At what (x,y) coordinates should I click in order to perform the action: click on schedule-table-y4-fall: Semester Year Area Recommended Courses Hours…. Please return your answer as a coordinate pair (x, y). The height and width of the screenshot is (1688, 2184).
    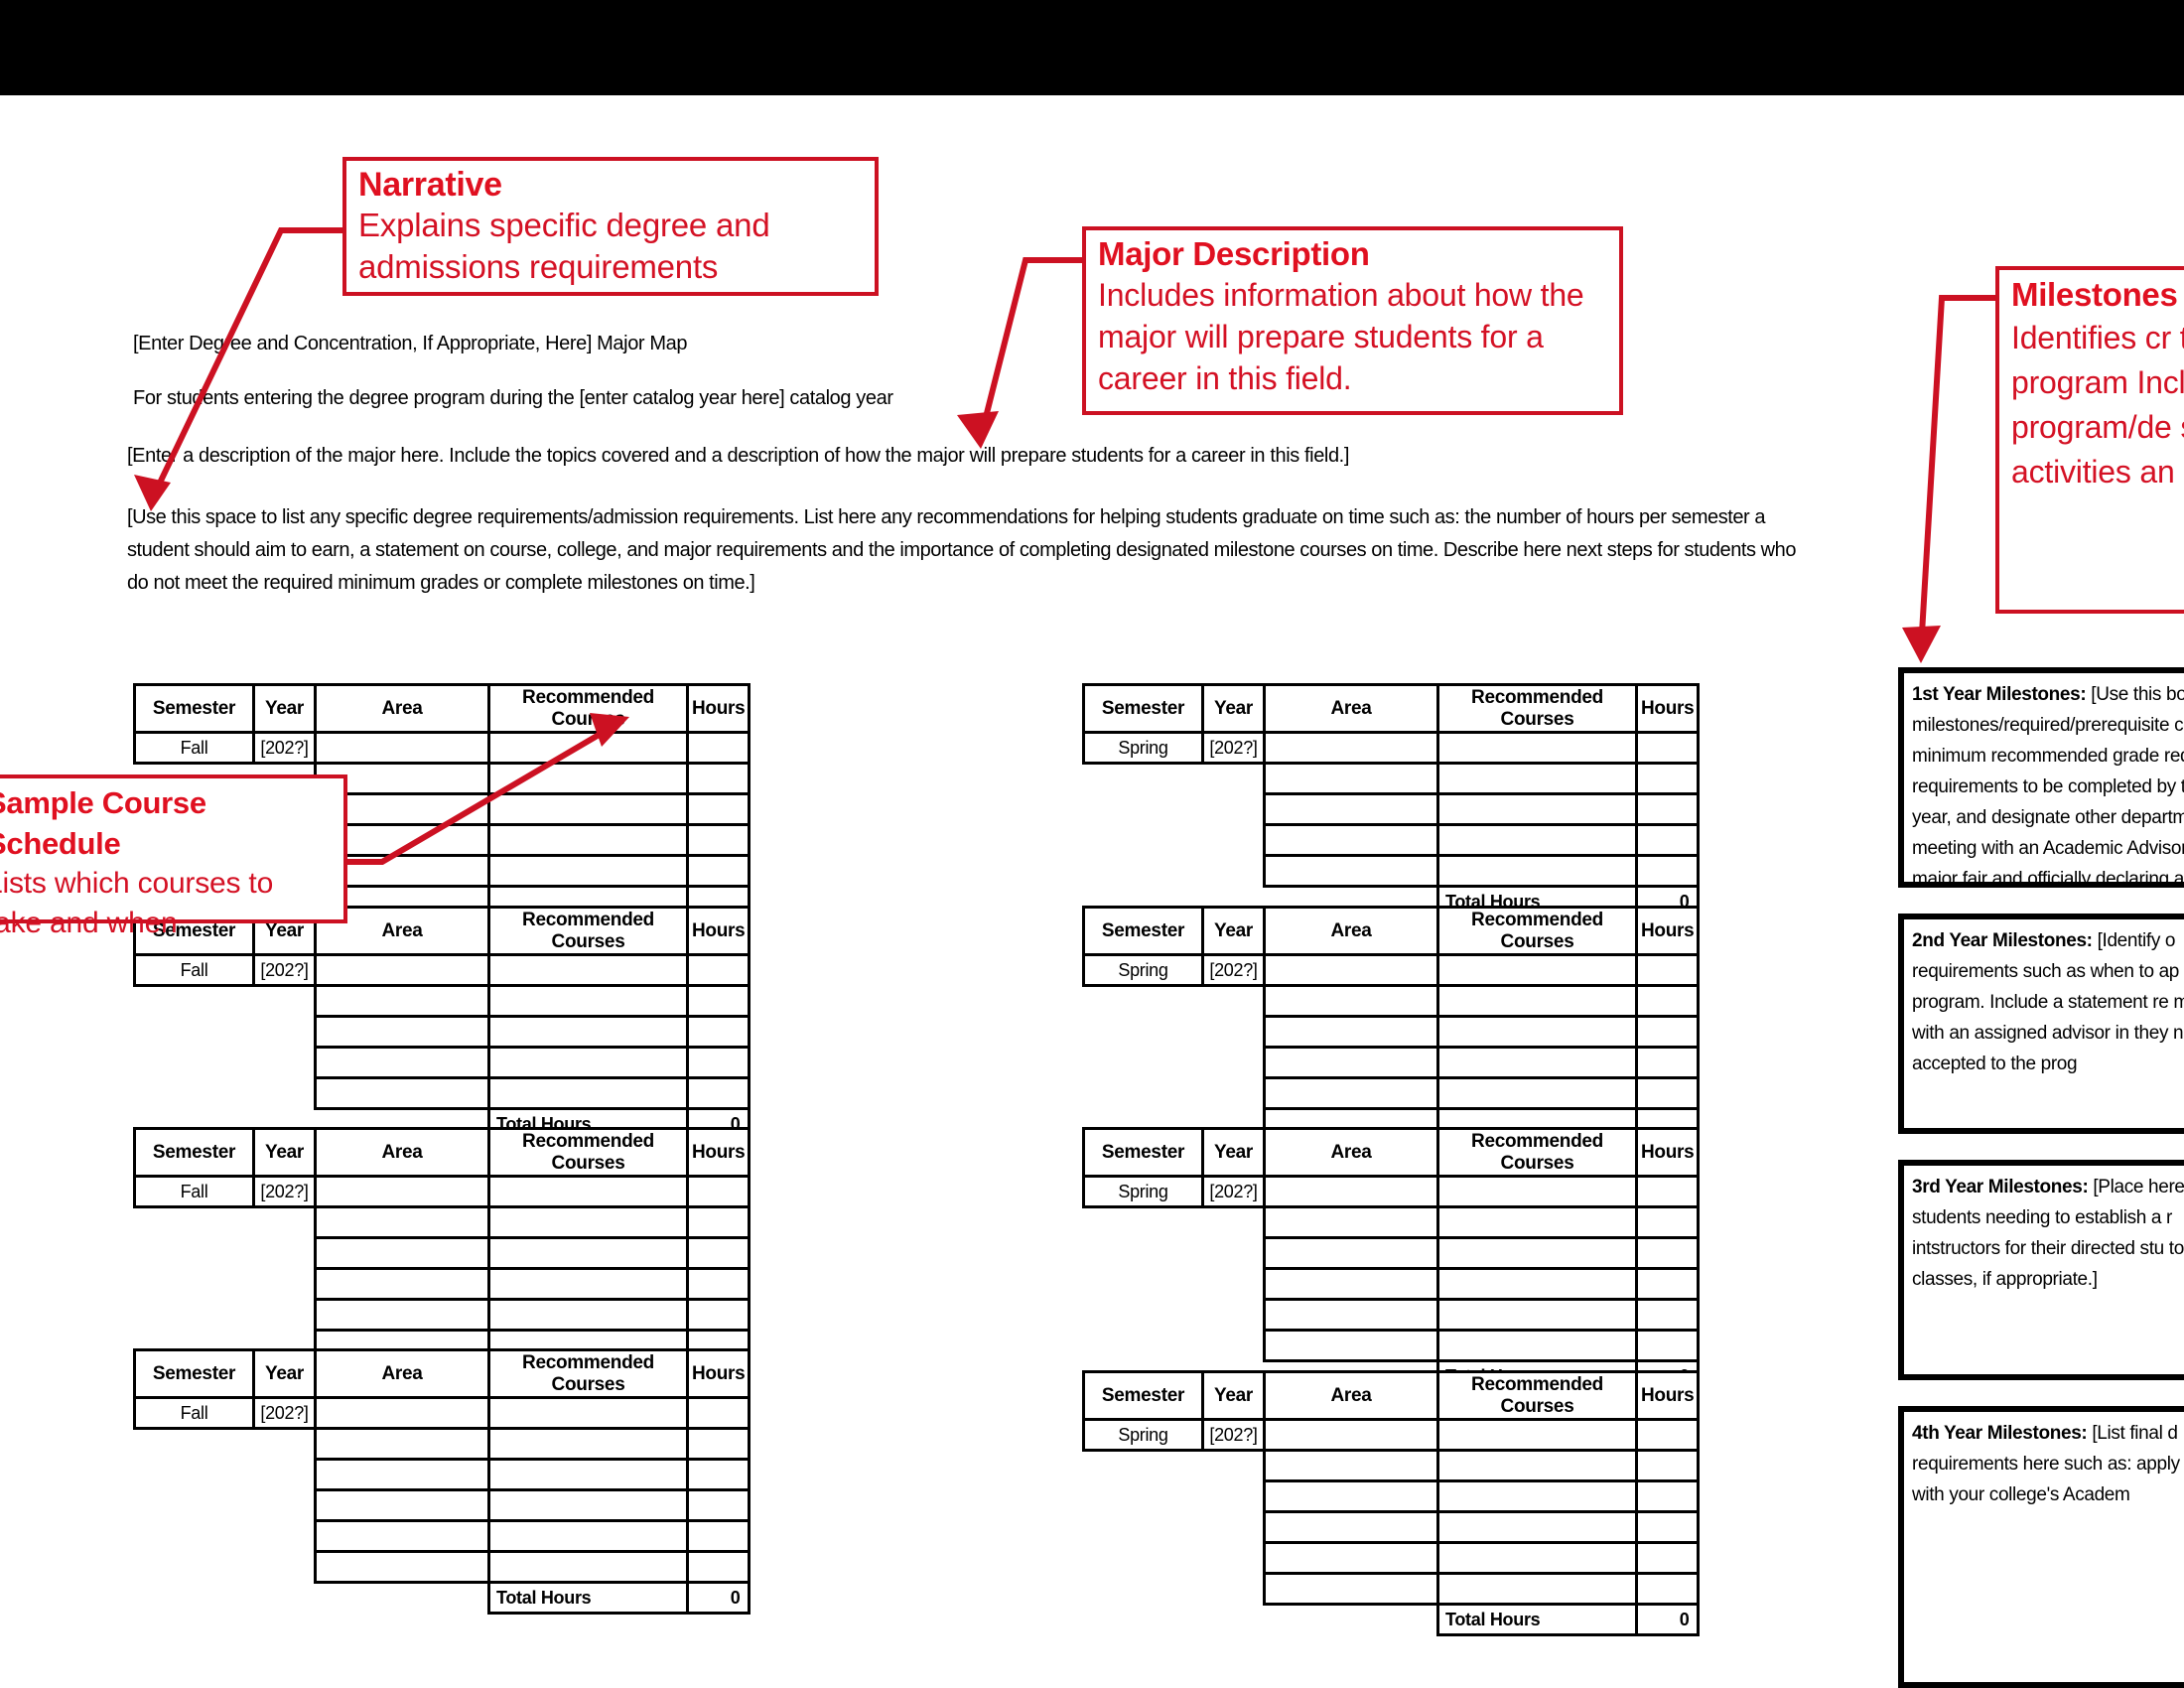
    Looking at the image, I should click on (442, 1481).